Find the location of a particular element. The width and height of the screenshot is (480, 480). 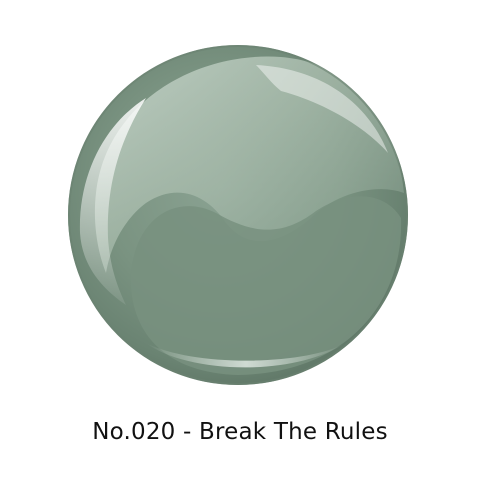

product-caption: No.020 - Break The Rules is located at coordinates (240, 432).